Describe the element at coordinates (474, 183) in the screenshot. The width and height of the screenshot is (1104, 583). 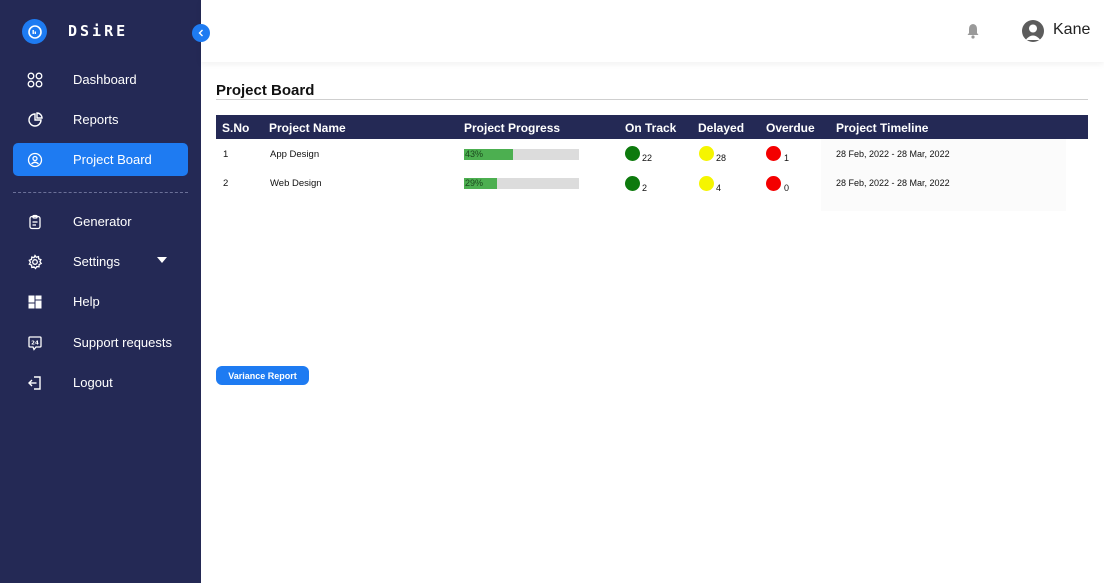
I see `progress-label: 29%` at that location.